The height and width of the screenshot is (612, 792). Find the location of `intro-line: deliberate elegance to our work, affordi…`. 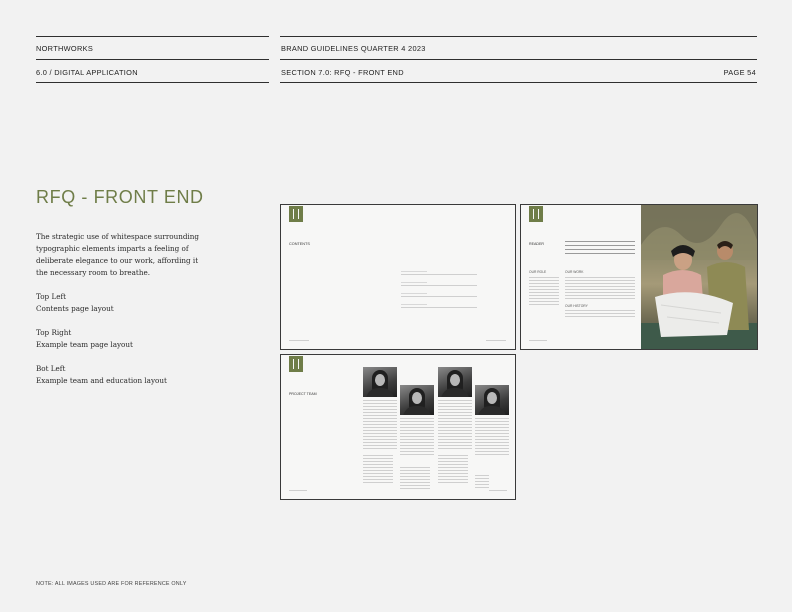

intro-line: deliberate elegance to our work, affordi… is located at coordinates (117, 260).